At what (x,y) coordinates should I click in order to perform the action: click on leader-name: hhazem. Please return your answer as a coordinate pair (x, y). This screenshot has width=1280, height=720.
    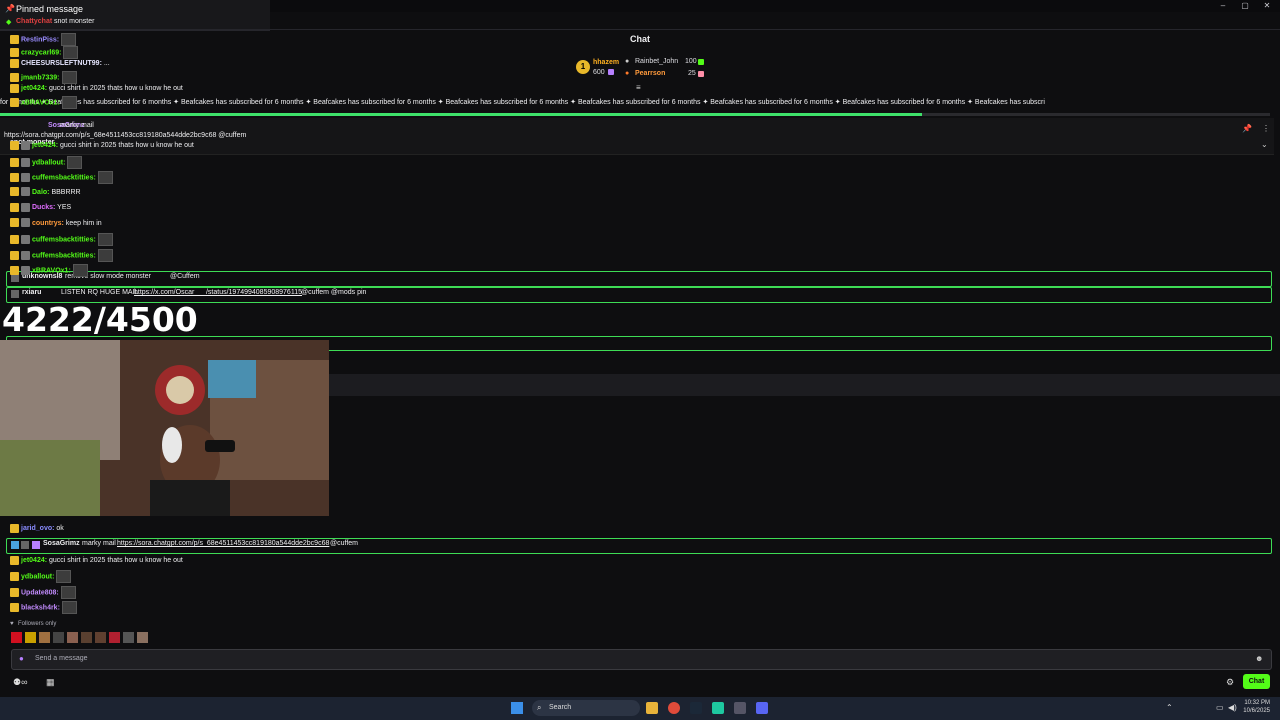
    Looking at the image, I should click on (606, 62).